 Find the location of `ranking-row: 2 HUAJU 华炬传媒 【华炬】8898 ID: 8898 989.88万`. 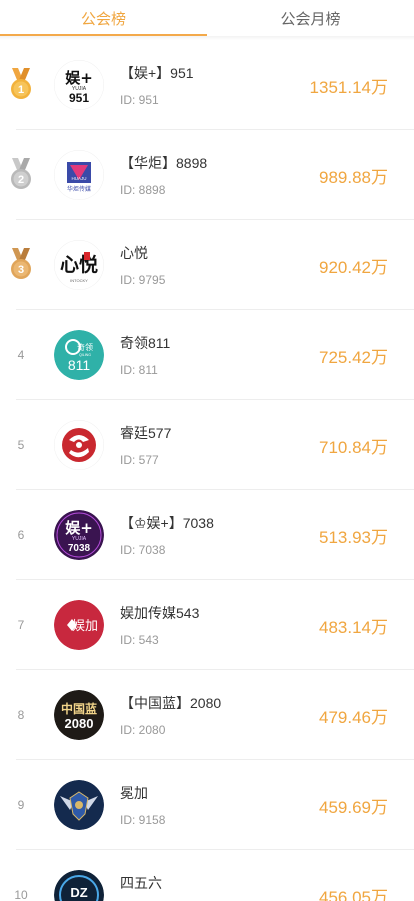

ranking-row: 2 HUAJU 华炬传媒 【华炬】8898 ID: 8898 989.88万 is located at coordinates (207, 175).